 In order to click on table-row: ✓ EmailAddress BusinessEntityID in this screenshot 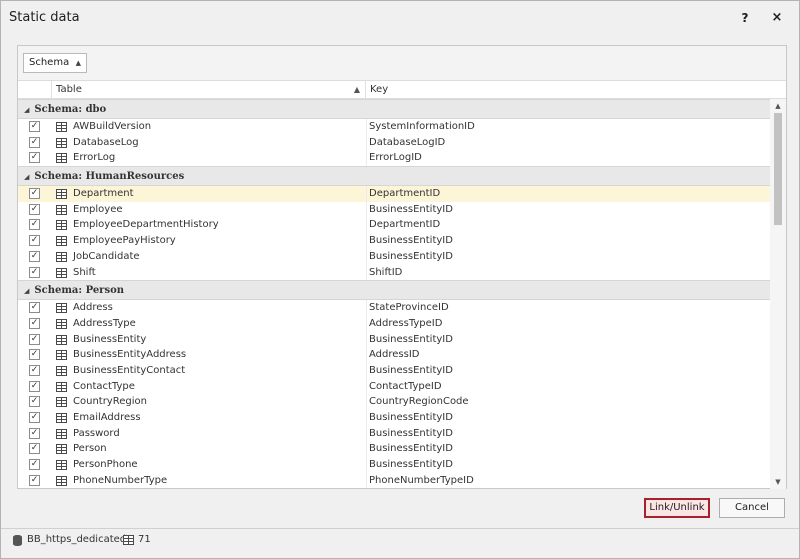, I will do `click(394, 418)`.